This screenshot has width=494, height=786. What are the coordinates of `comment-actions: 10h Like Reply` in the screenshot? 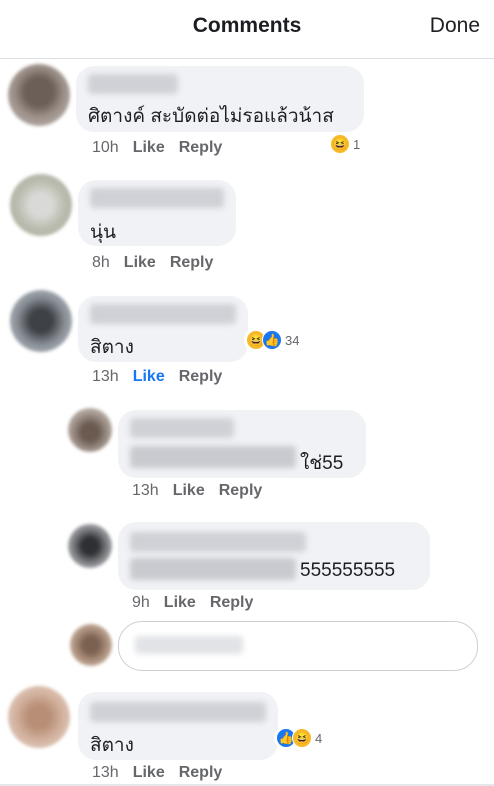 It's located at (164, 148).